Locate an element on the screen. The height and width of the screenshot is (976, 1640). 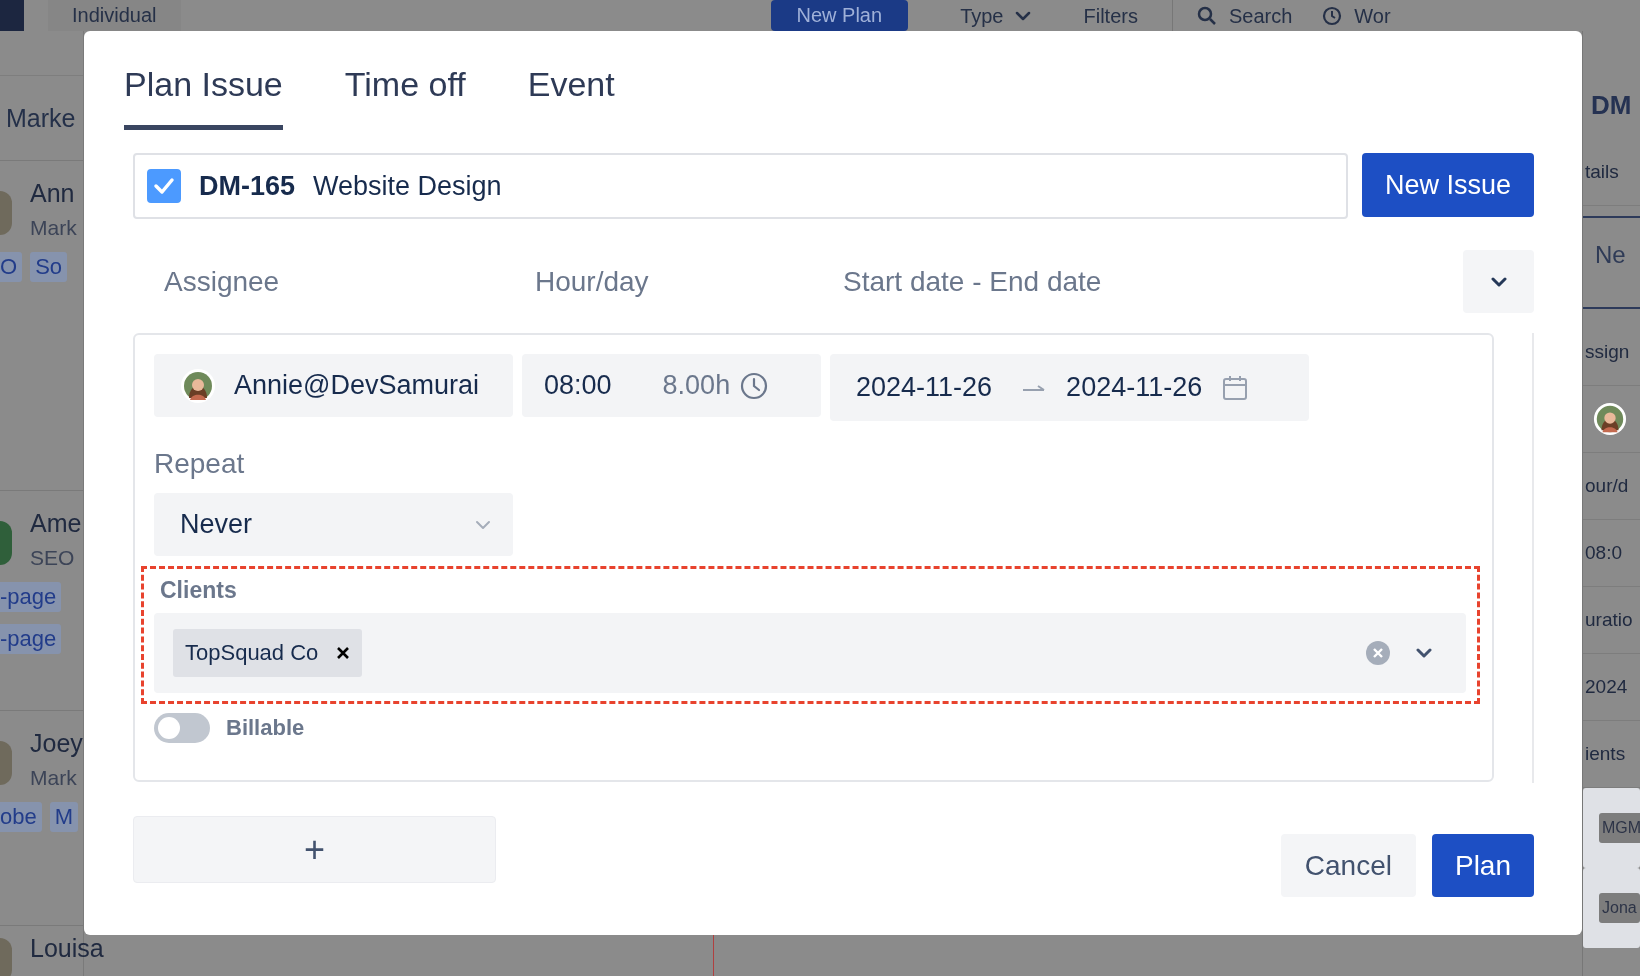
date-range-field: 2024-11-26 2024-11-26 is located at coordinates (1069, 387).